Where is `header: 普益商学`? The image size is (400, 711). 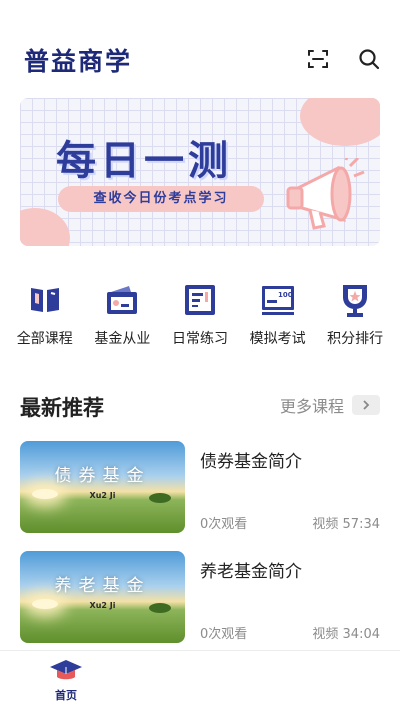 header: 普益商学 is located at coordinates (200, 50).